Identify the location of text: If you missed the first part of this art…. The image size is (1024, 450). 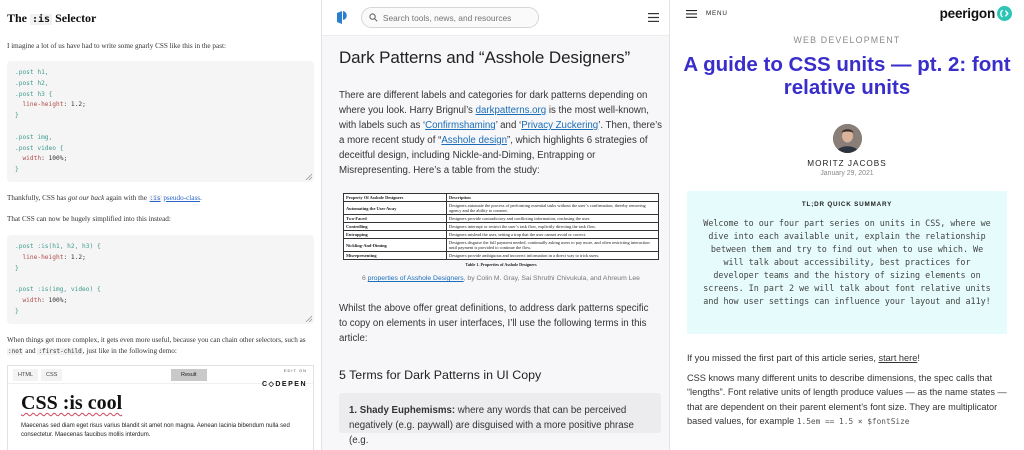
(781, 358).